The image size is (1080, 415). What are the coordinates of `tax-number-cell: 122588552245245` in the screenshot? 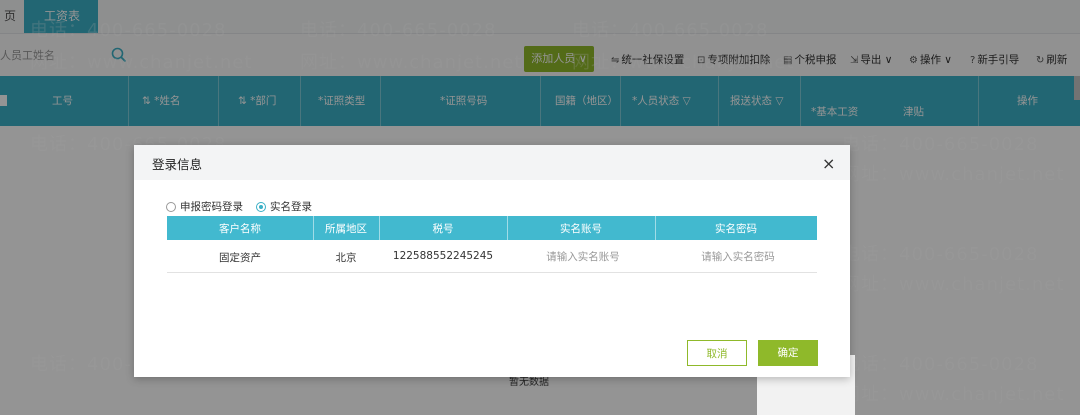 It's located at (443, 256).